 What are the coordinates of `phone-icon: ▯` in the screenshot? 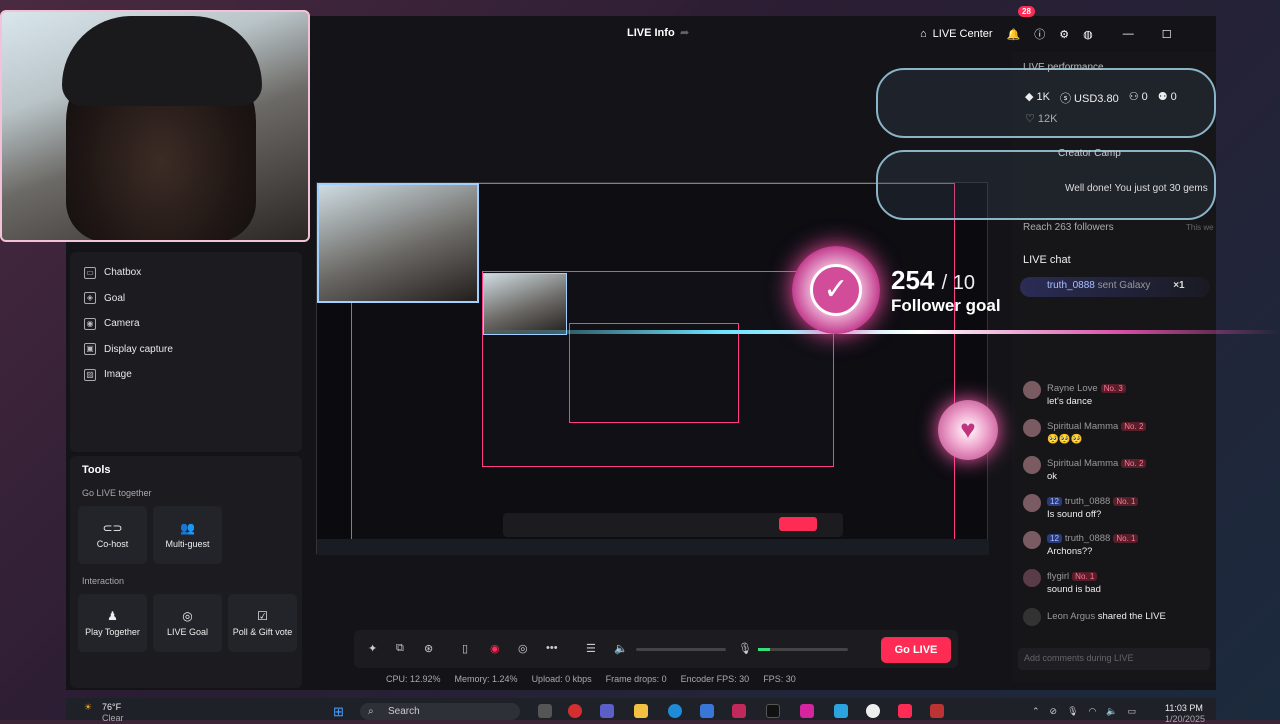 It's located at (465, 648).